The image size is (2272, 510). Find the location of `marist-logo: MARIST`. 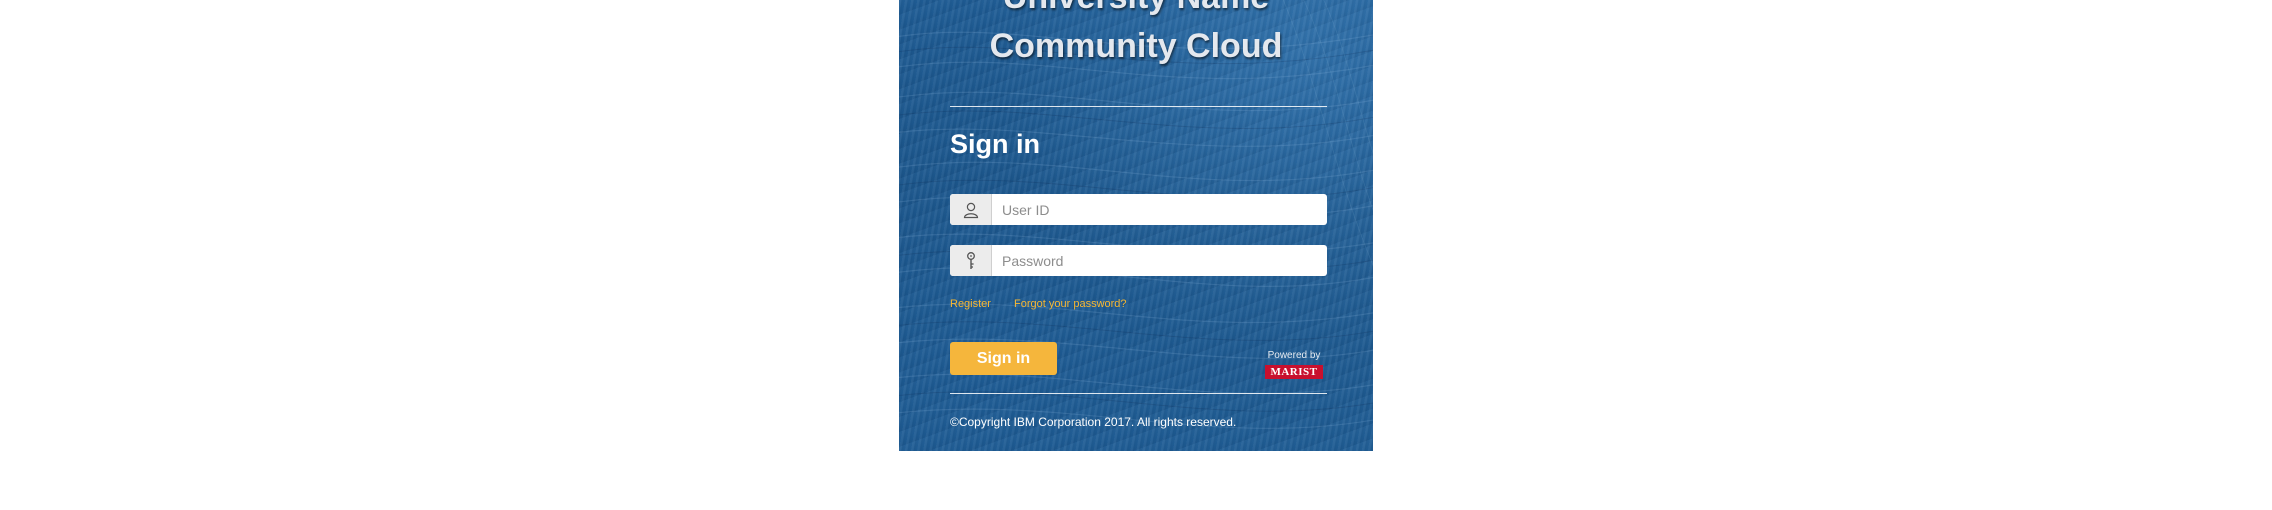

marist-logo: MARIST is located at coordinates (1294, 372).